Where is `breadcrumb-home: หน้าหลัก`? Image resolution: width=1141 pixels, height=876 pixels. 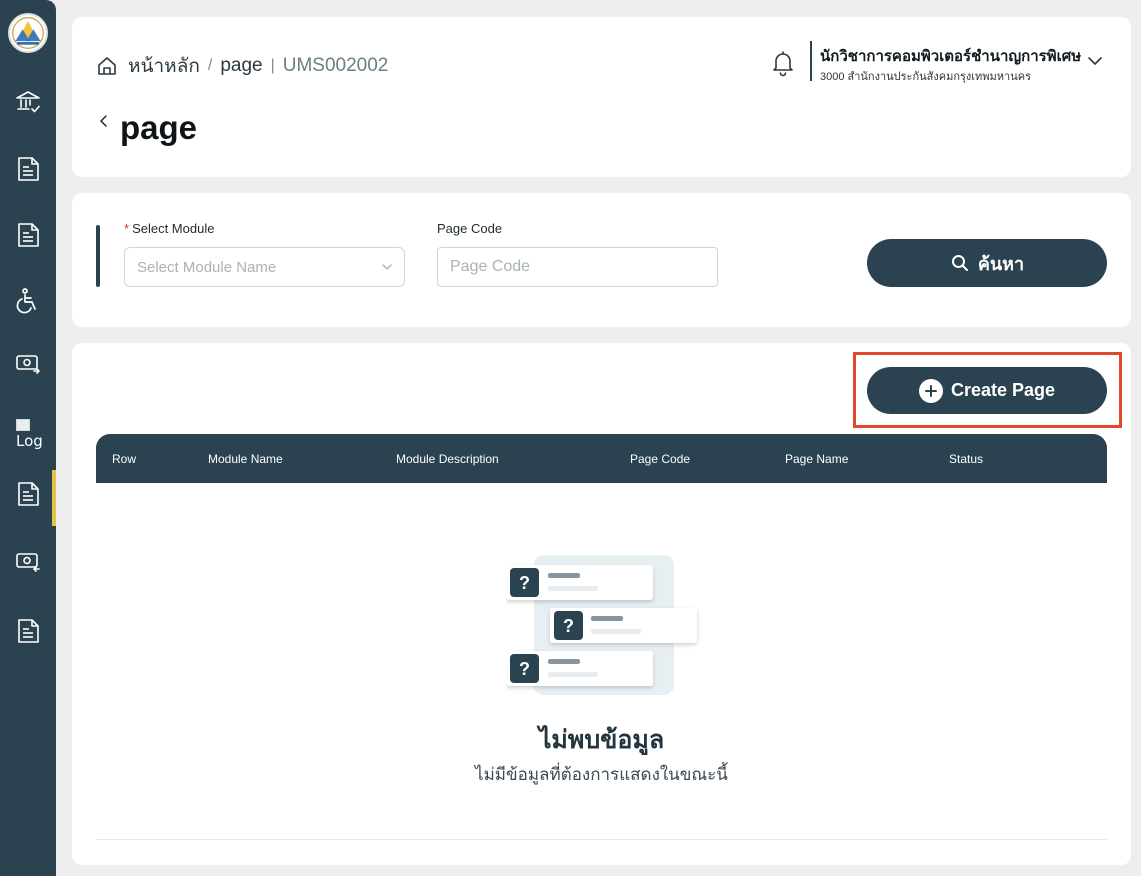
breadcrumb-home: หน้าหลัก is located at coordinates (164, 66).